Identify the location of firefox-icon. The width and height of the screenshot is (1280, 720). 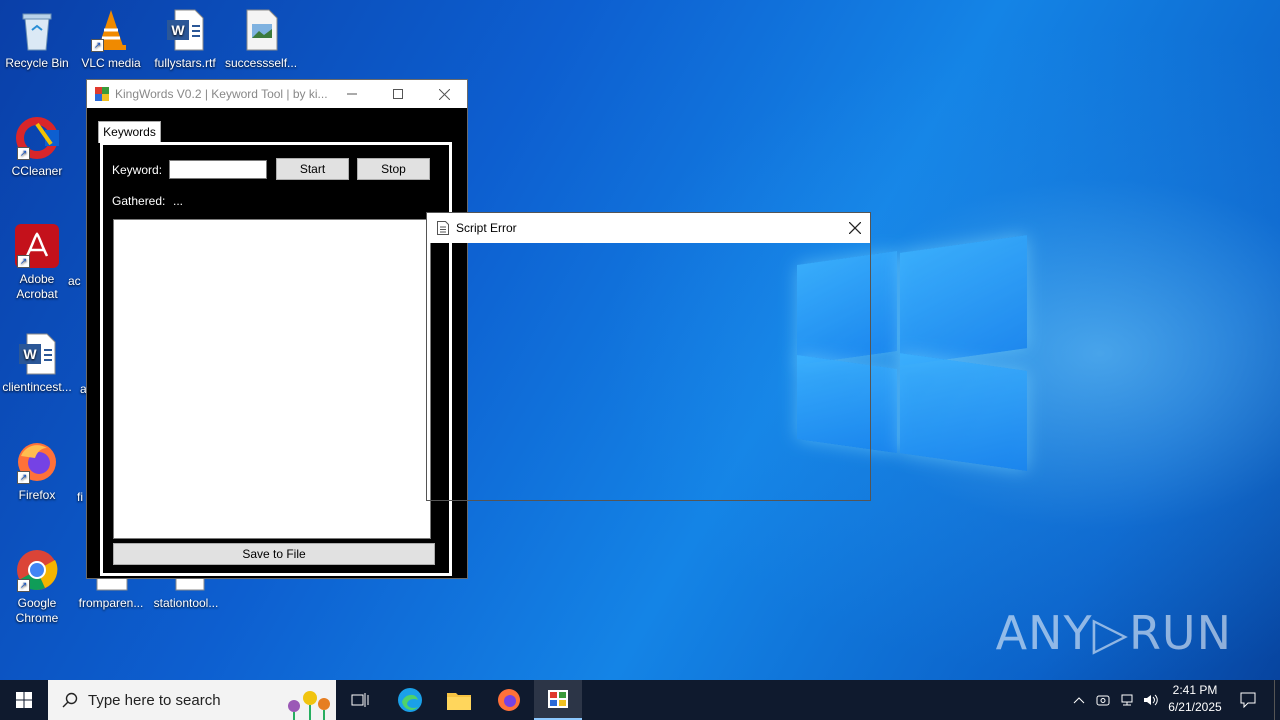
(509, 700).